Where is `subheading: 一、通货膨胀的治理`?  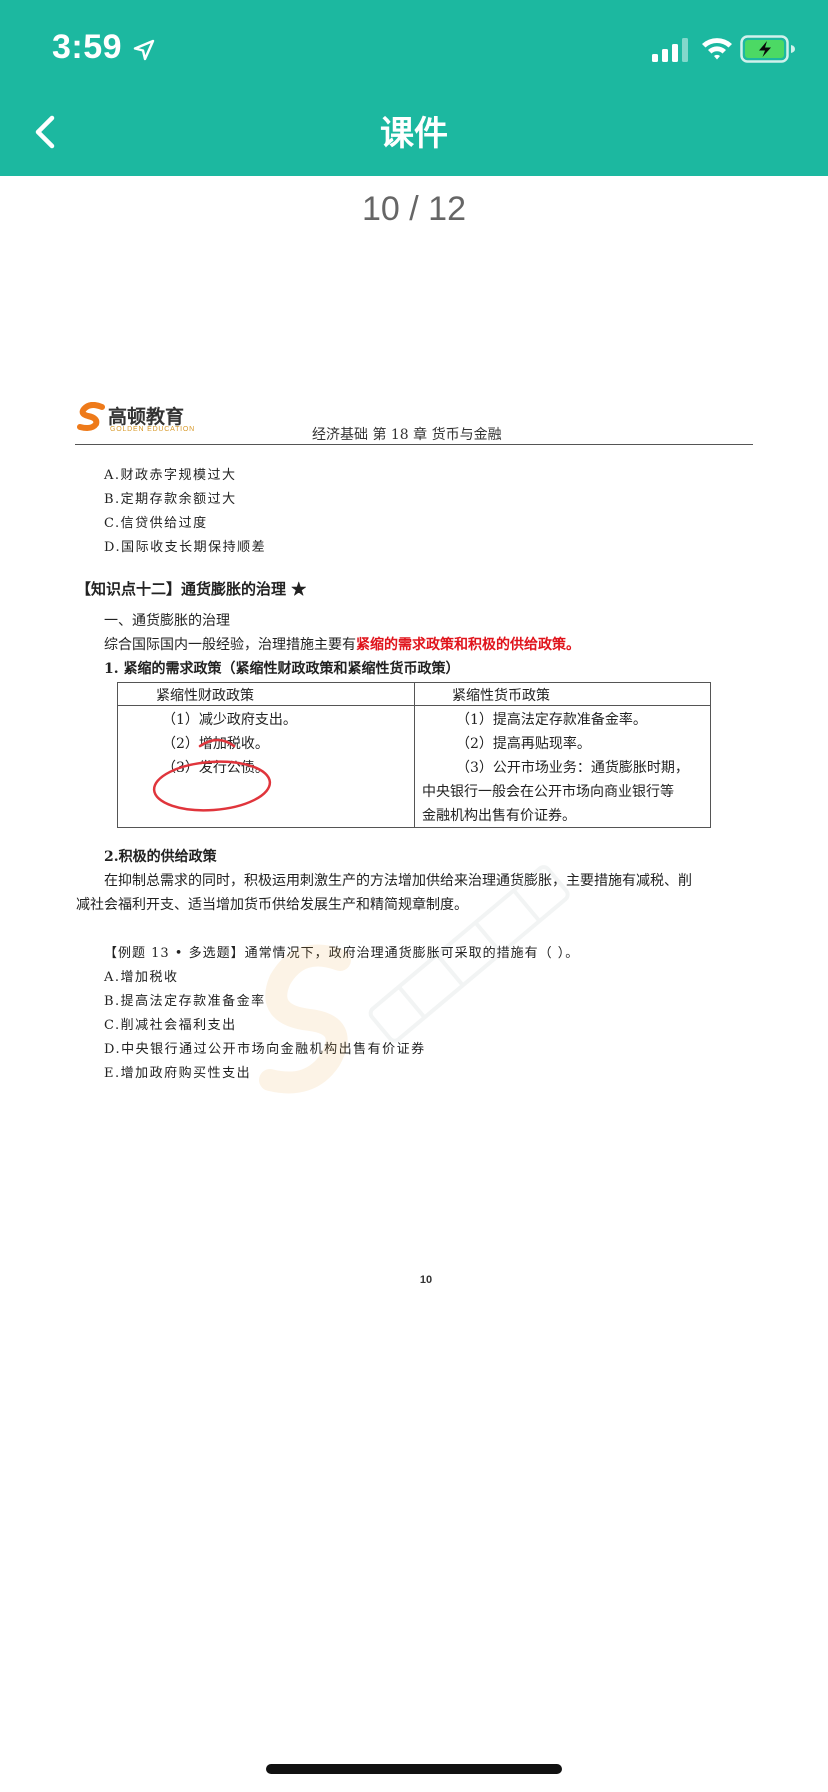 subheading: 一、通货膨胀的治理 is located at coordinates (167, 621).